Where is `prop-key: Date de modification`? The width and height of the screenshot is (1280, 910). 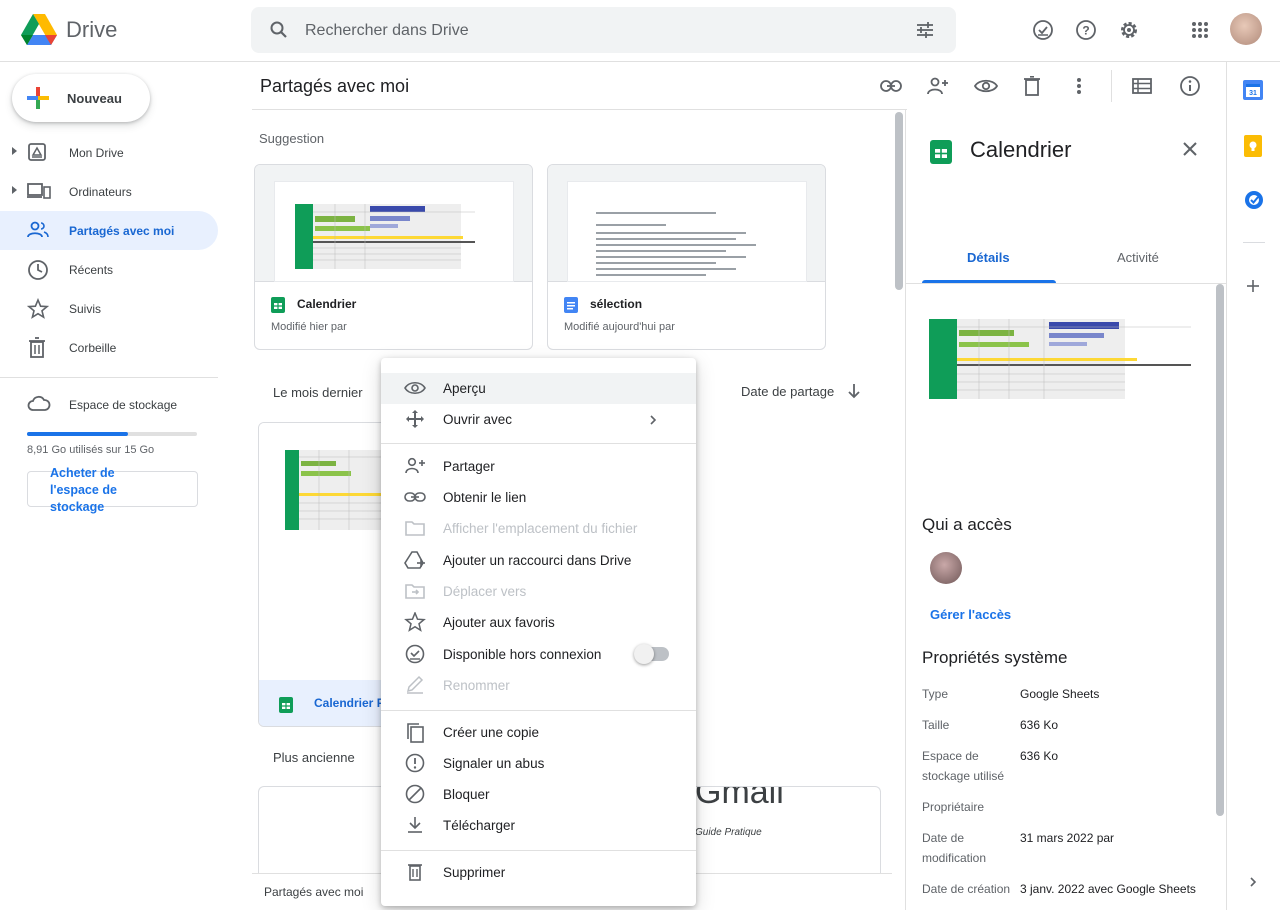
prop-key: Date de modification is located at coordinates (954, 848).